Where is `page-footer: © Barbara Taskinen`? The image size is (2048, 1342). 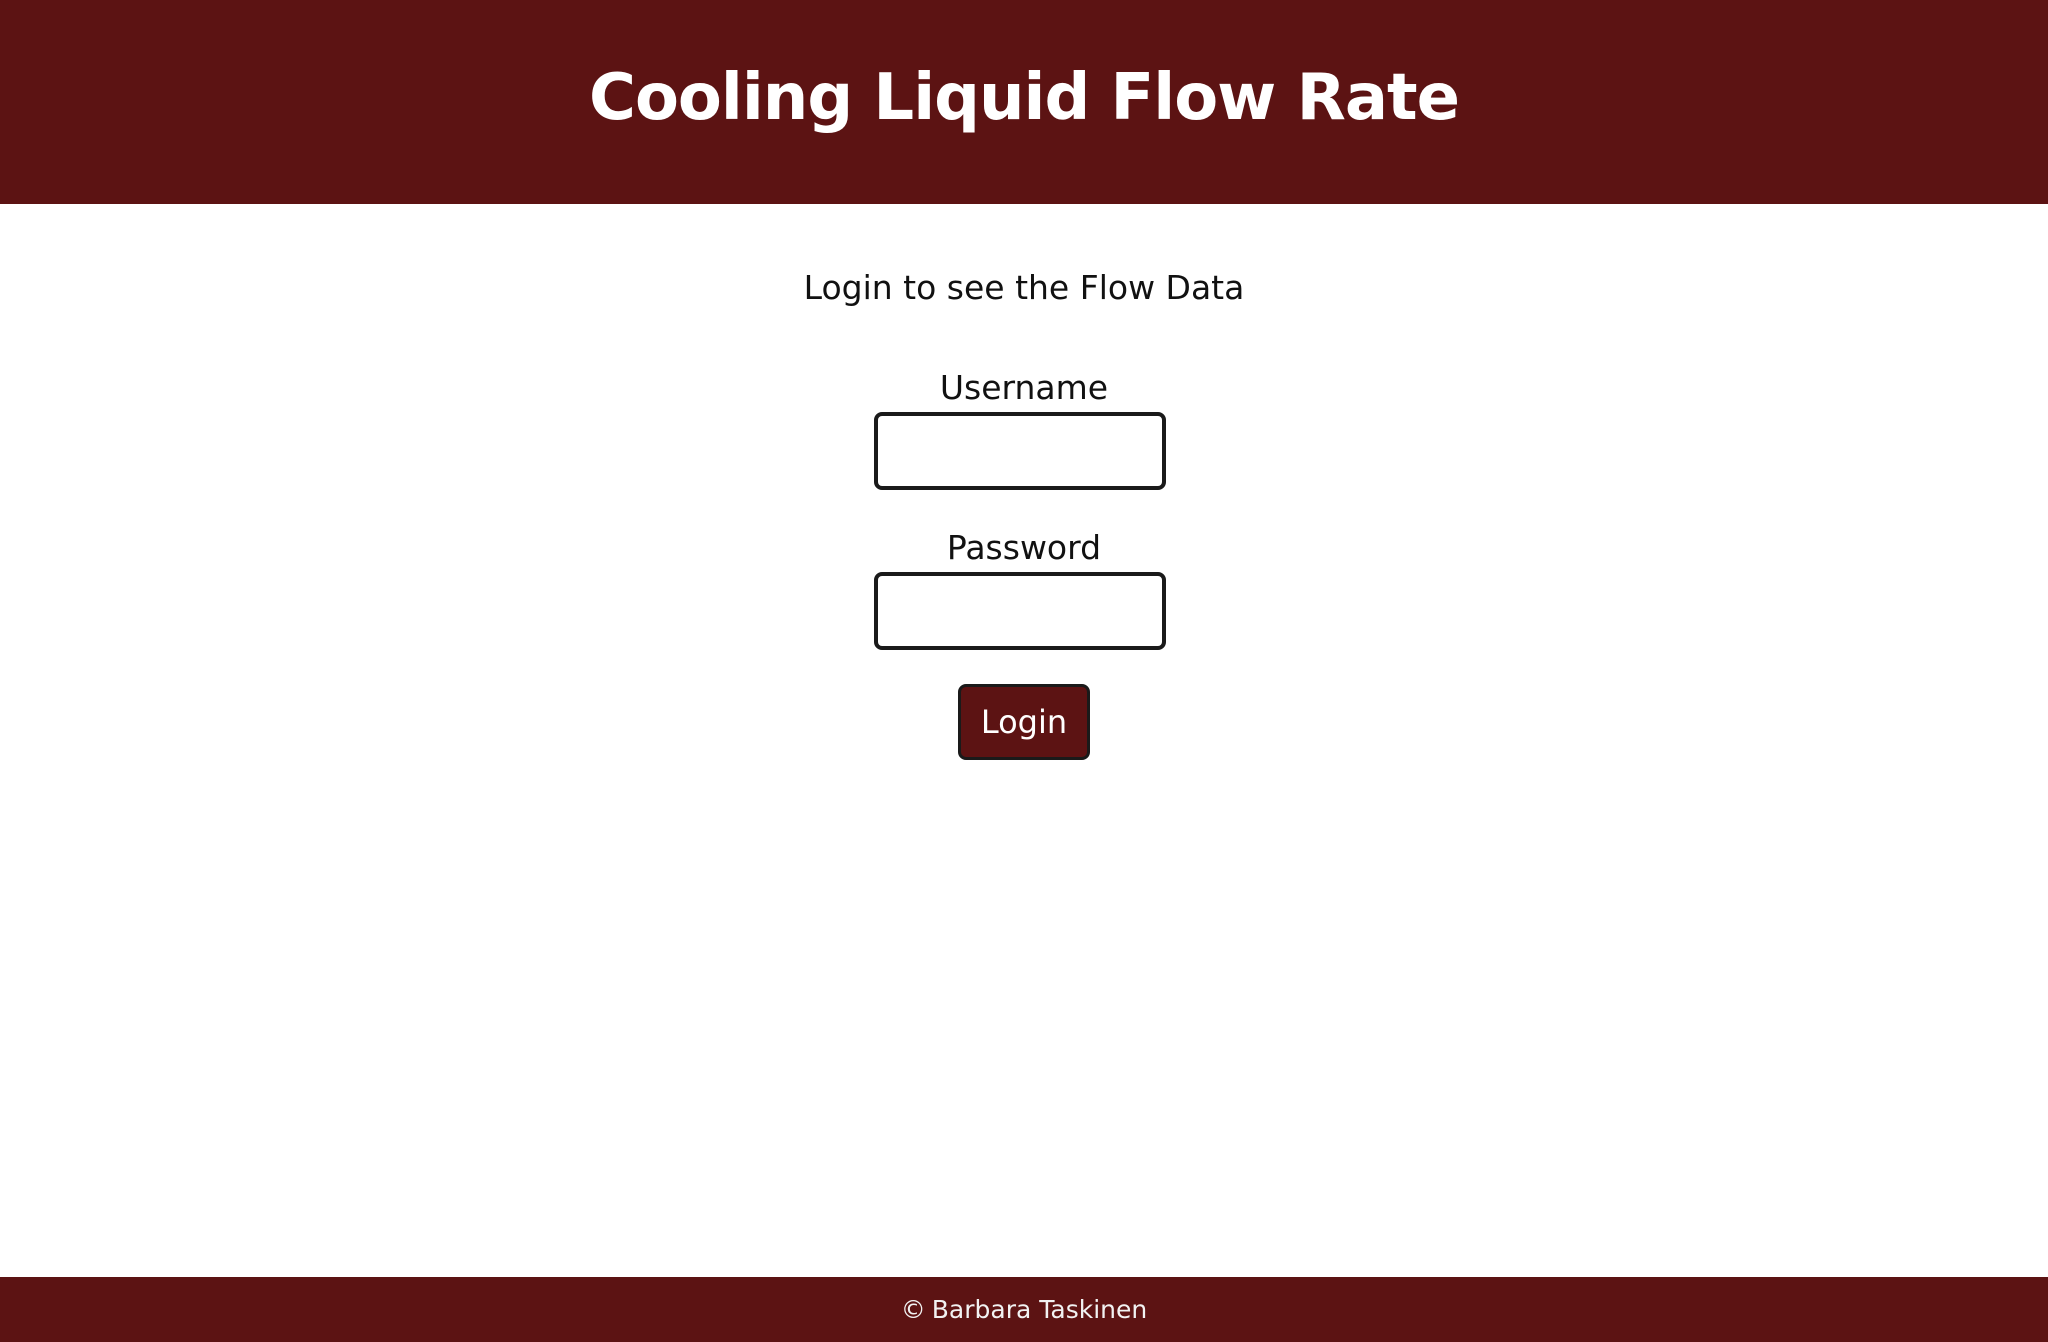
page-footer: © Barbara Taskinen is located at coordinates (1024, 1309).